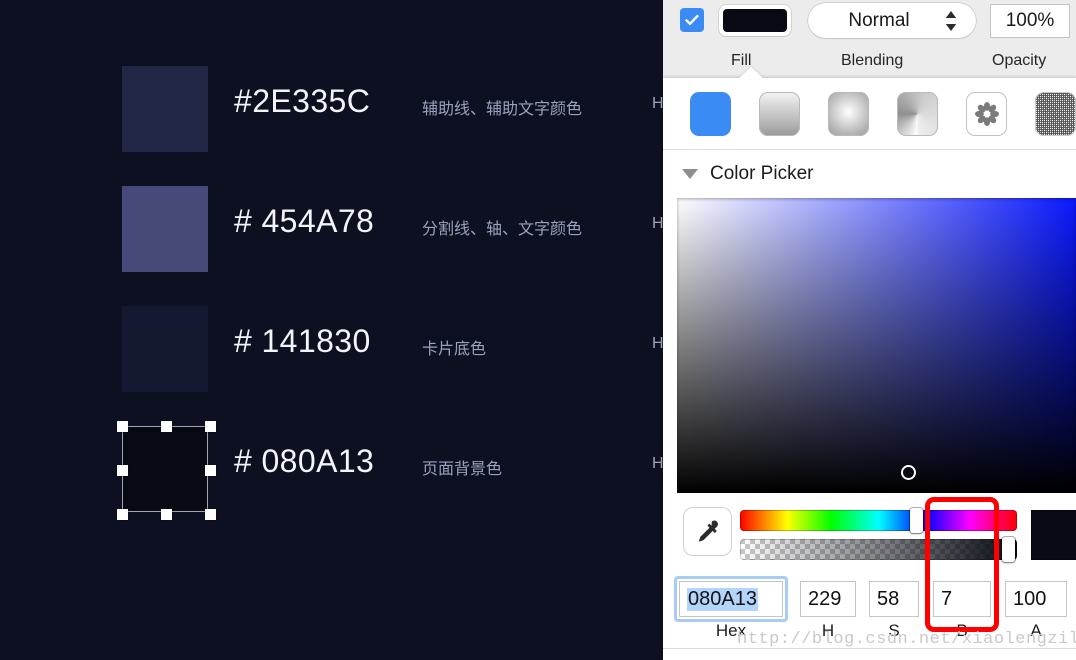 The width and height of the screenshot is (1076, 660). I want to click on eyedropper-icon, so click(708, 531).